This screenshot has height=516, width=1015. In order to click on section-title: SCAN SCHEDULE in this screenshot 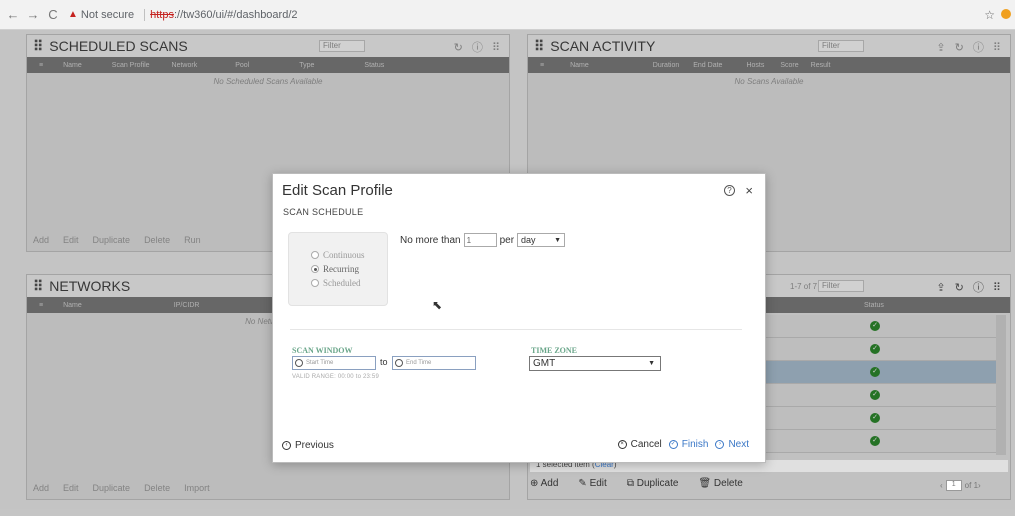, I will do `click(323, 212)`.